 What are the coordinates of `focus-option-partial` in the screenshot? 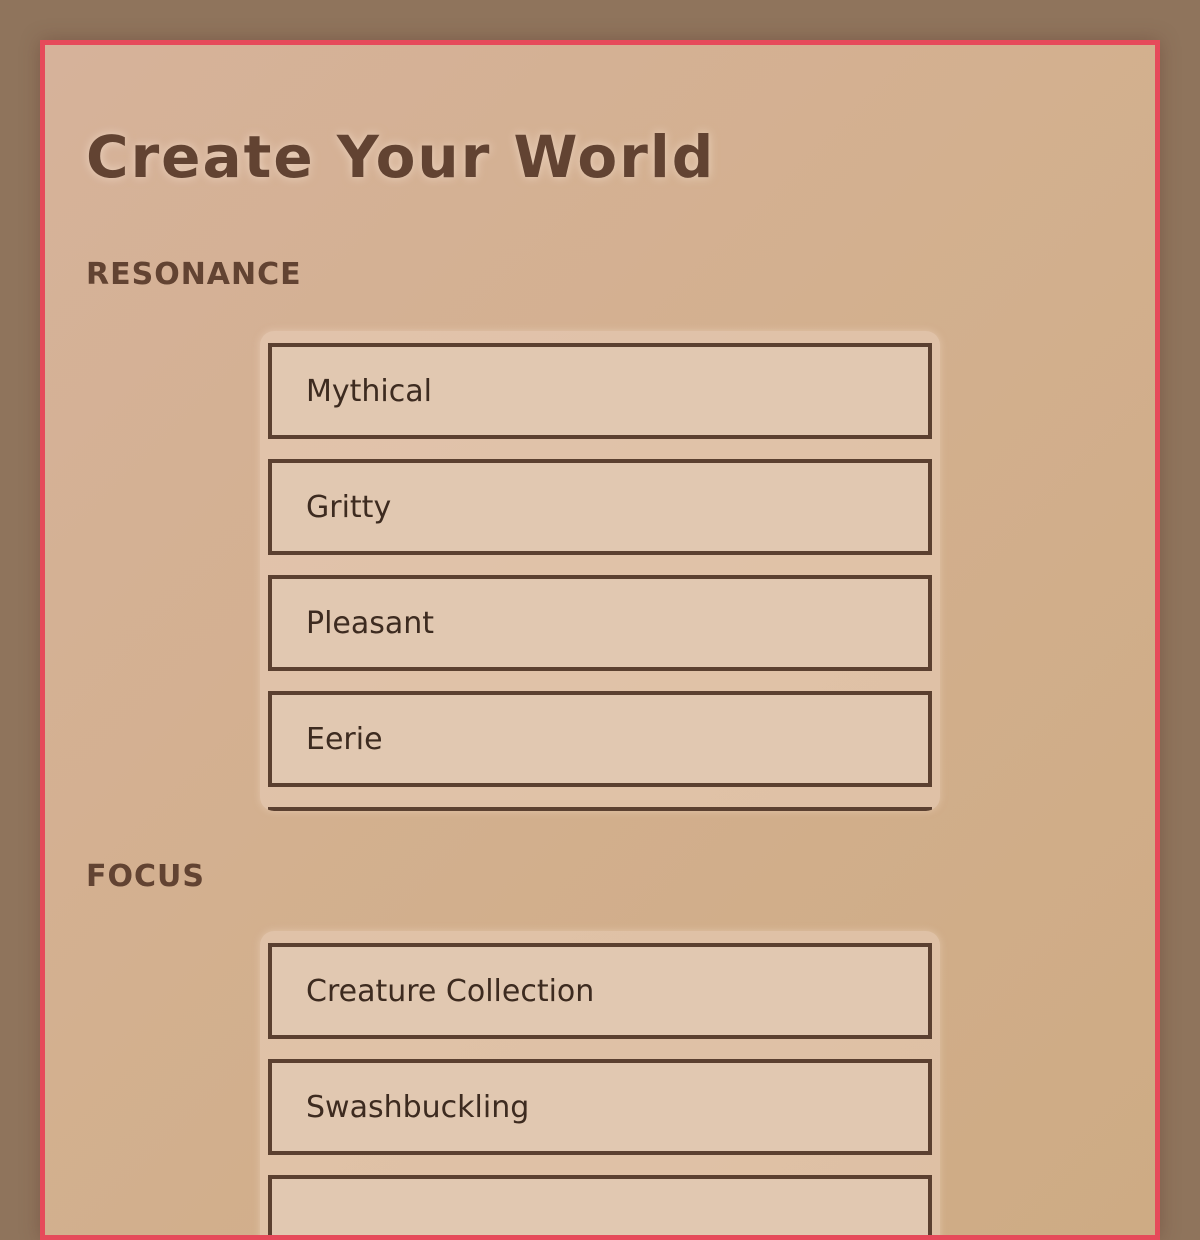 It's located at (600, 1205).